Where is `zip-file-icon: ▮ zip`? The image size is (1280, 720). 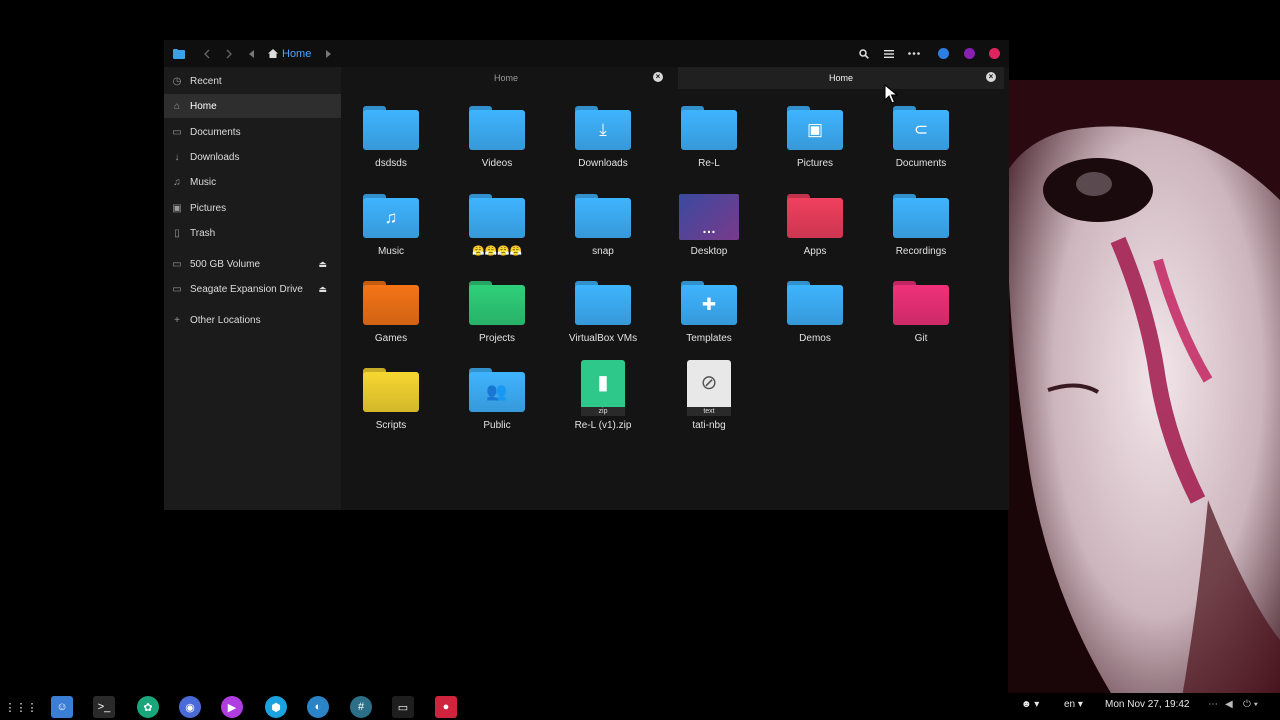 zip-file-icon: ▮ zip is located at coordinates (603, 388).